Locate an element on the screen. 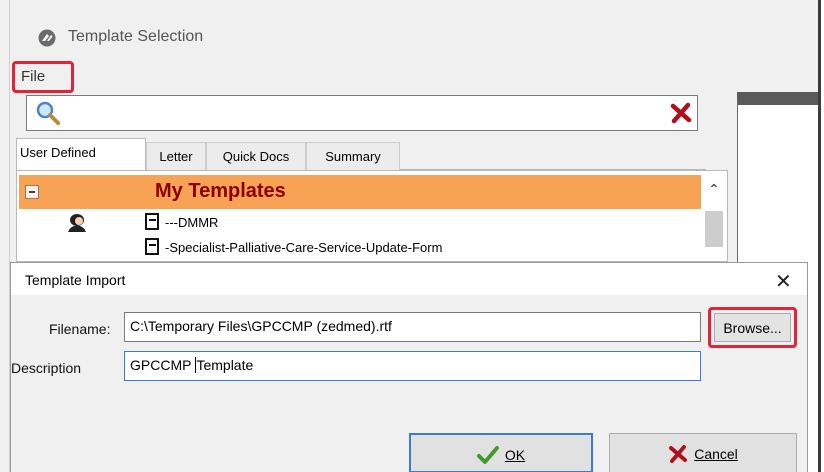 The image size is (824, 472). search-icon is located at coordinates (48, 113).